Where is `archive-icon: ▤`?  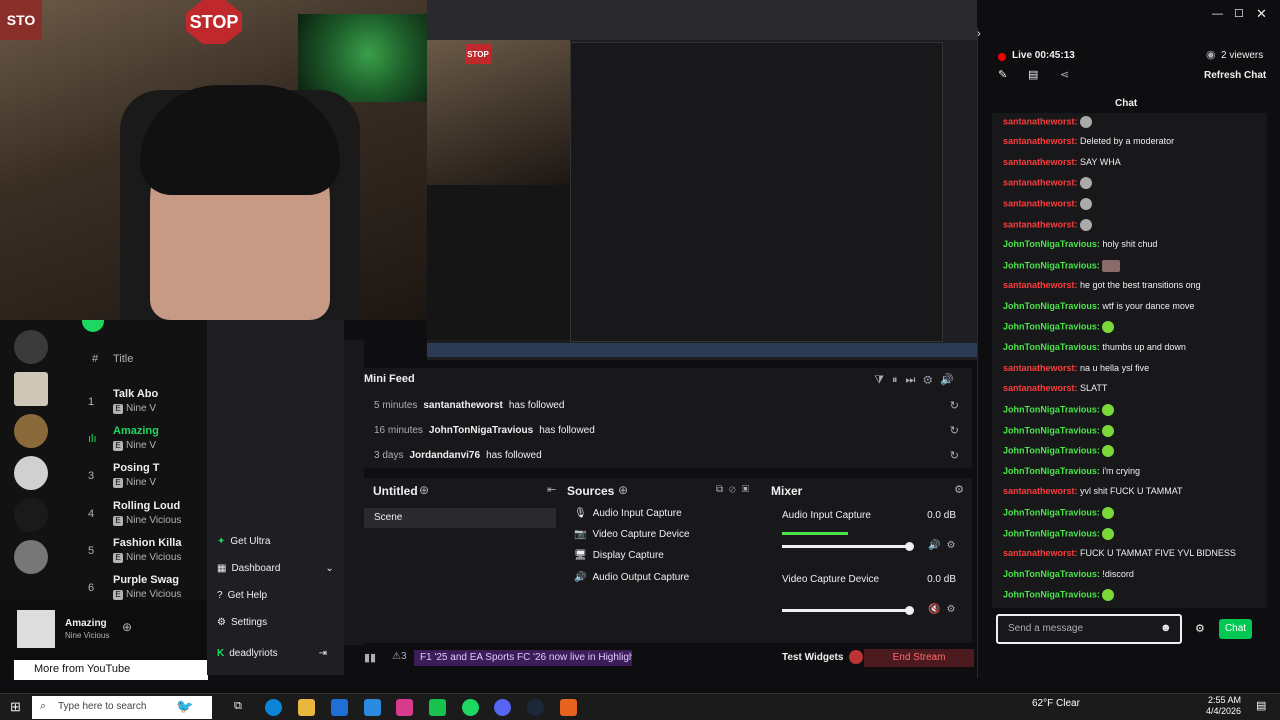 archive-icon: ▤ is located at coordinates (1033, 74).